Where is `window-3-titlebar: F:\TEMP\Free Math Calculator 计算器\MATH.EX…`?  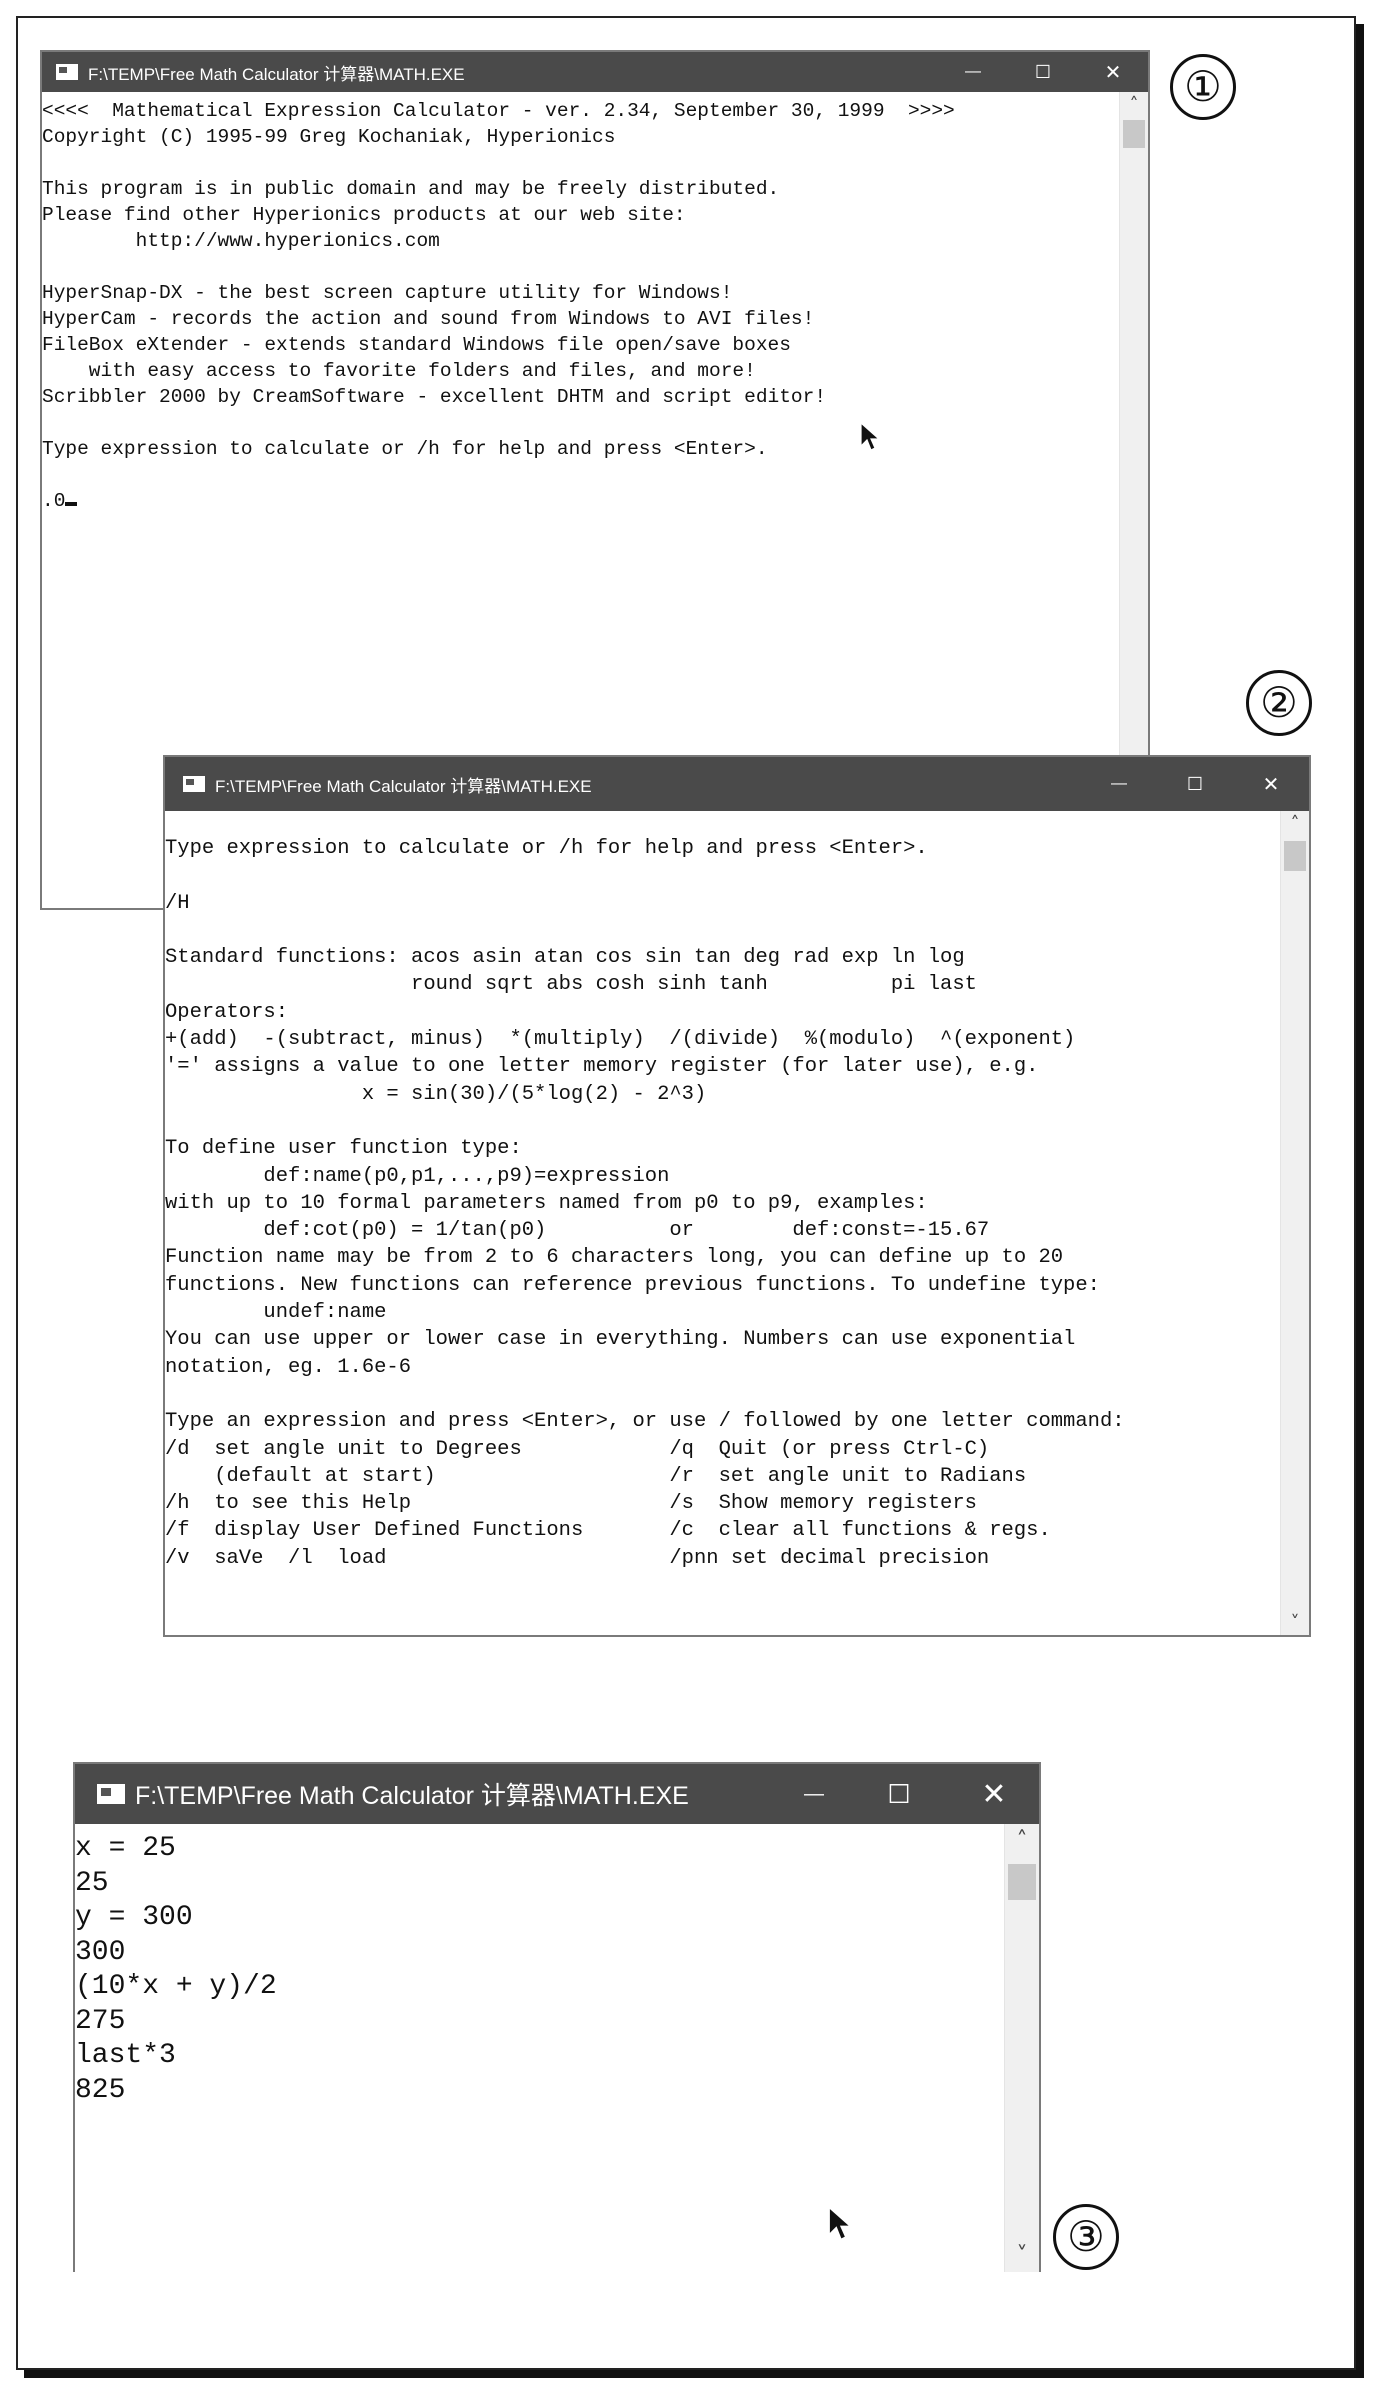 window-3-titlebar: F:\TEMP\Free Math Calculator 计算器\MATH.EX… is located at coordinates (557, 1794).